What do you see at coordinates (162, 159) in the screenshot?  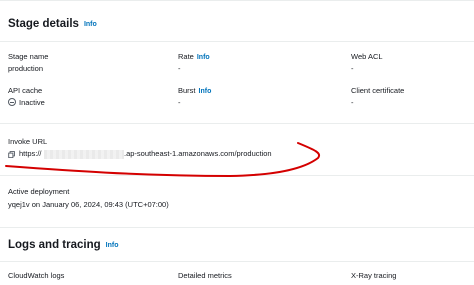 I see `red-underline-annotation` at bounding box center [162, 159].